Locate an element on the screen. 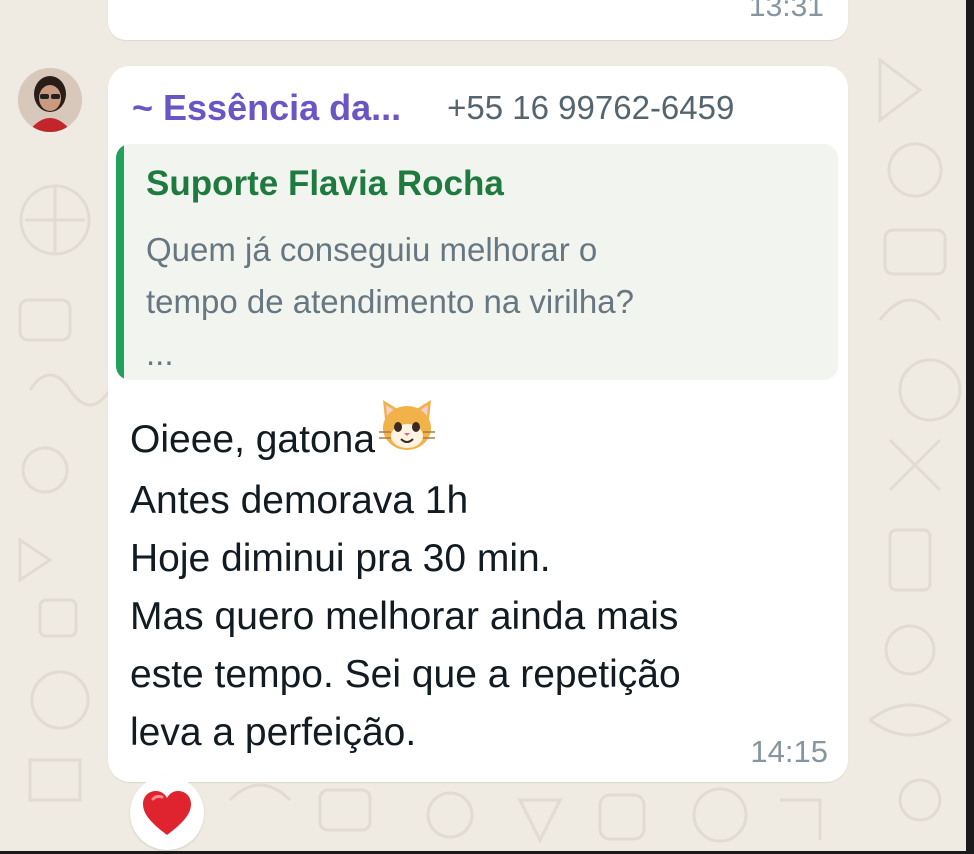 This screenshot has width=974, height=854. message-time: 14:15 is located at coordinates (789, 751).